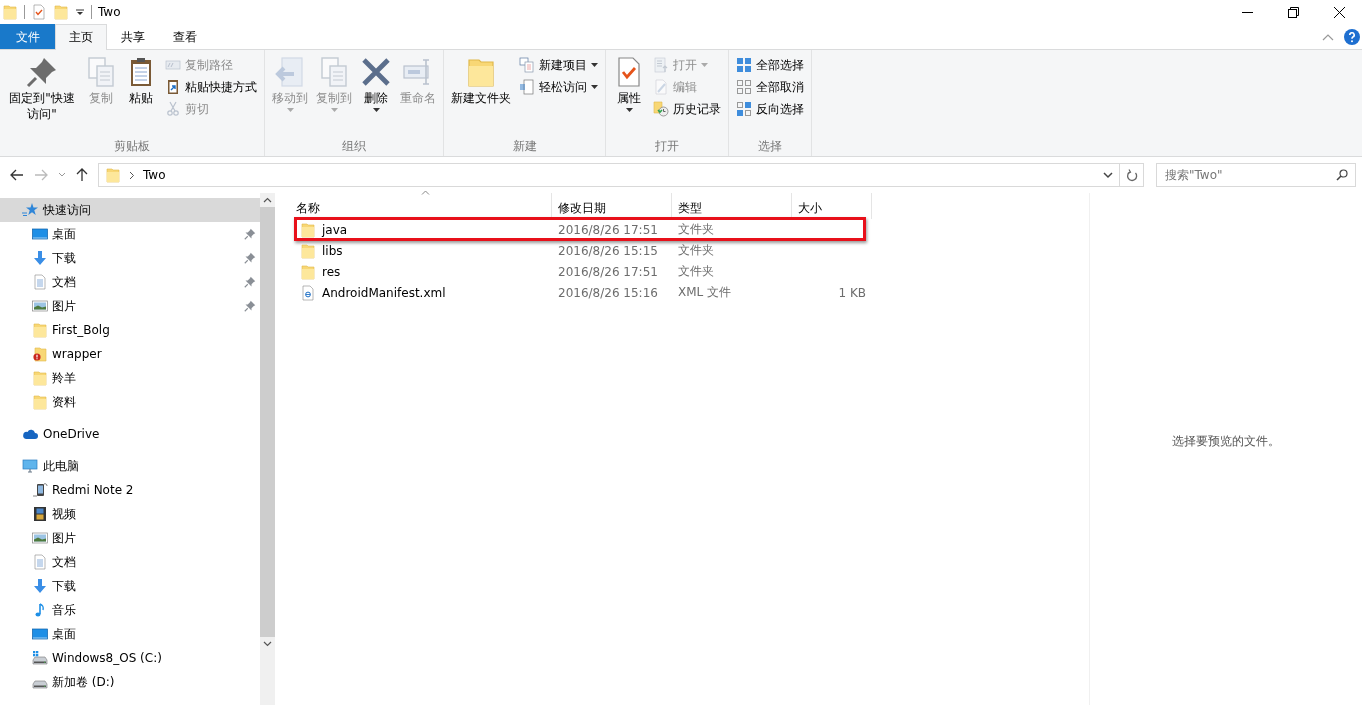 The width and height of the screenshot is (1362, 705). What do you see at coordinates (80, 12) in the screenshot?
I see `customize-dropdown-icon` at bounding box center [80, 12].